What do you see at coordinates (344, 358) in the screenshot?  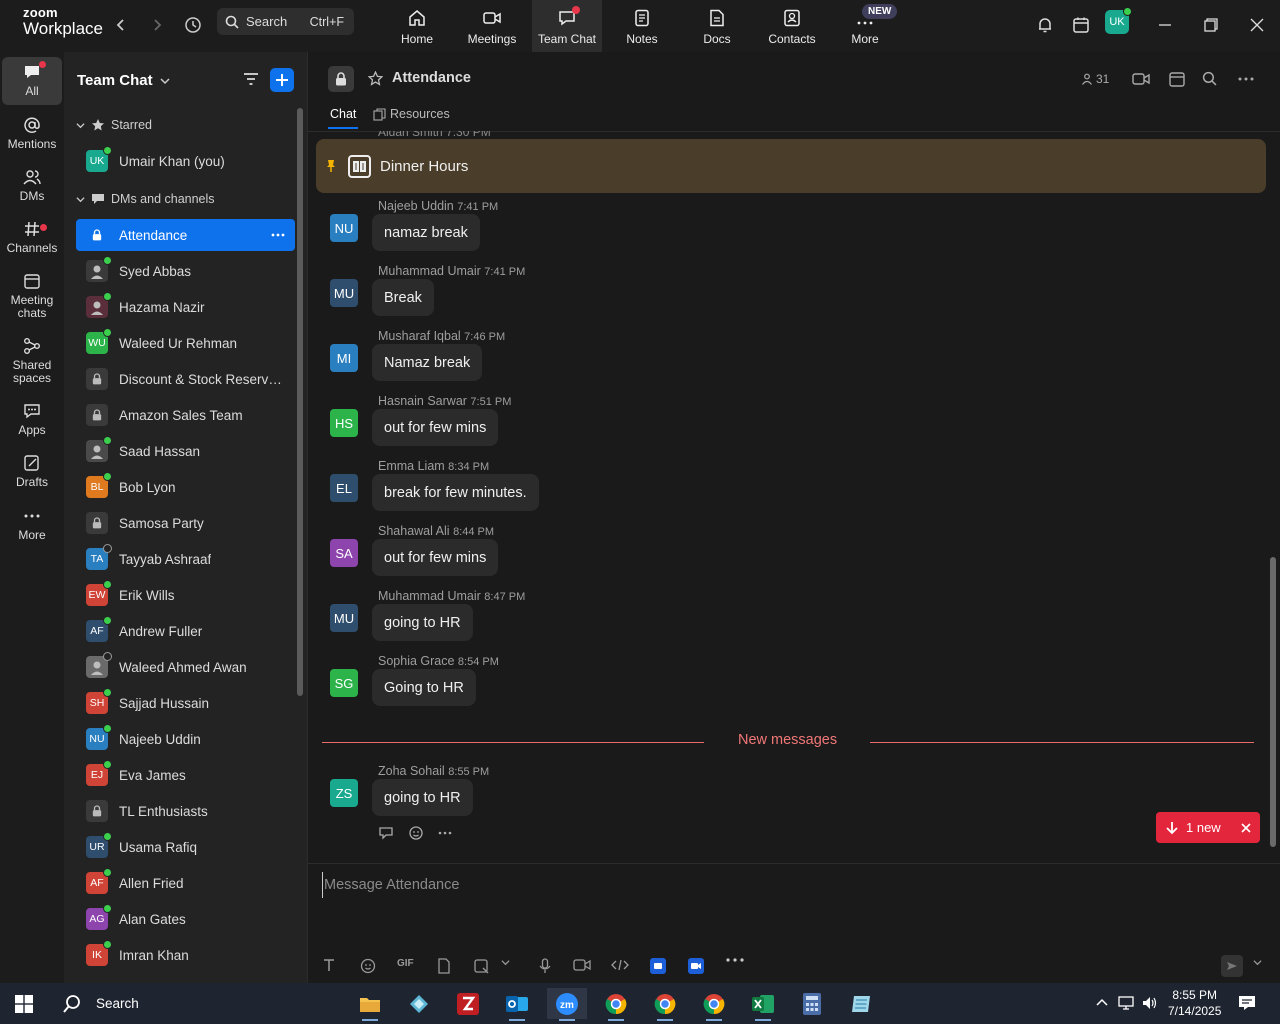 I see `avatar: MI` at bounding box center [344, 358].